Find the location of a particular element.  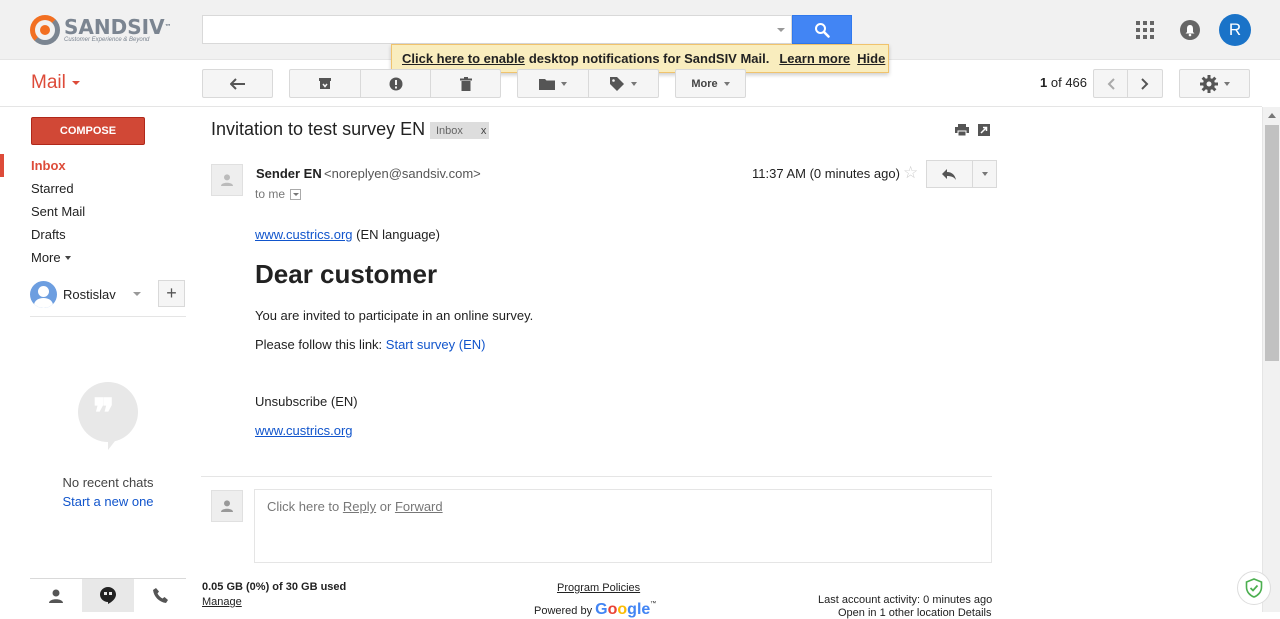

sidebar-item-sent-mail: Sent Mail is located at coordinates (93, 211).